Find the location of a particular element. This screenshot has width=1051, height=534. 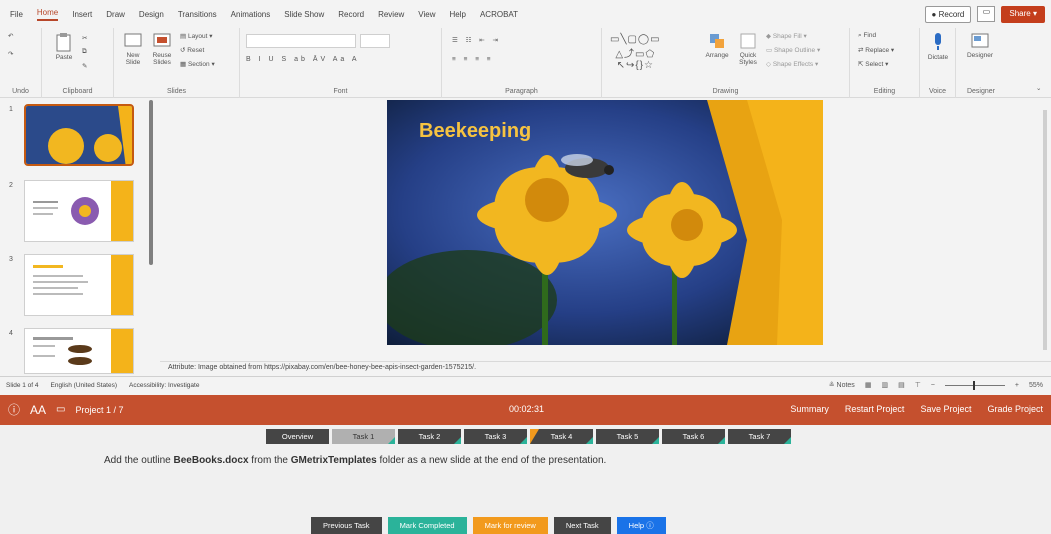

font-size-toggle-icon: AA is located at coordinates (38, 410).